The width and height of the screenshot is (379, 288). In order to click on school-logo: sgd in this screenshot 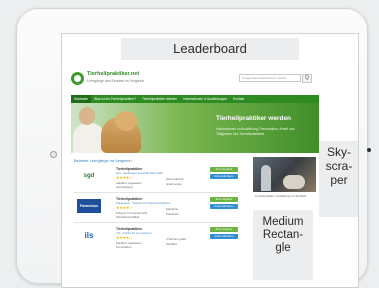, I will do `click(89, 176)`.